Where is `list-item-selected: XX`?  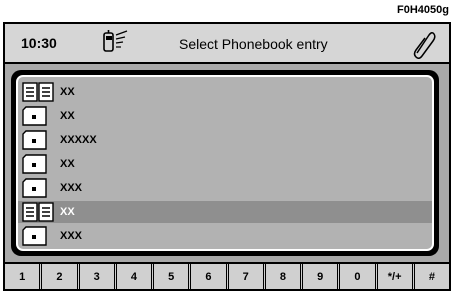 list-item-selected: XX is located at coordinates (225, 212).